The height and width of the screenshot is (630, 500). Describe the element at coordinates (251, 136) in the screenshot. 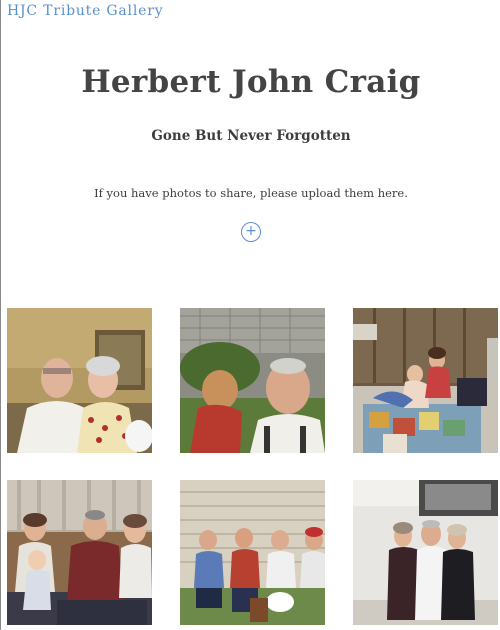

I see `page-subtitle: Gone But Never Forgotten` at that location.